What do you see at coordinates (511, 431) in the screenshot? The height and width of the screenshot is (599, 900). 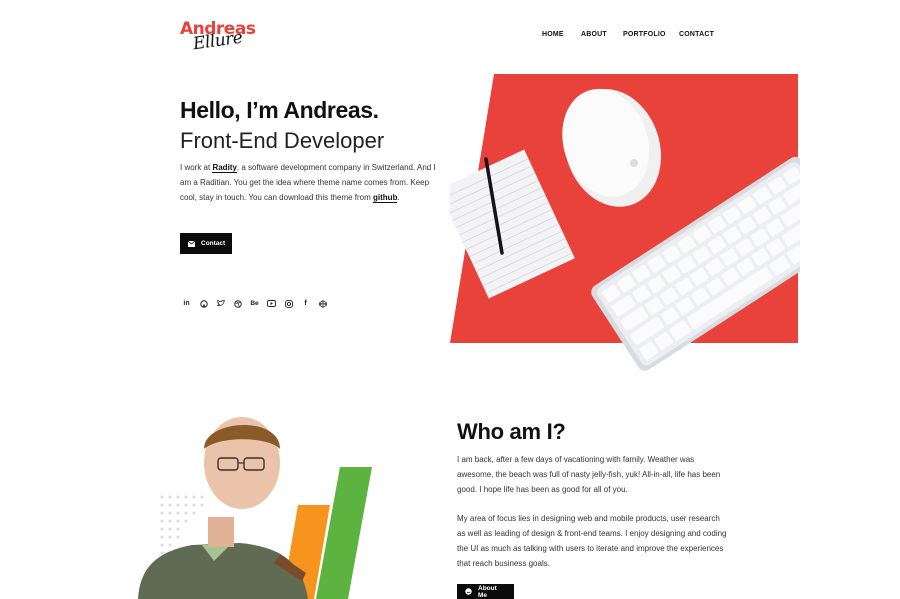 I see `about-title: Who am I?` at bounding box center [511, 431].